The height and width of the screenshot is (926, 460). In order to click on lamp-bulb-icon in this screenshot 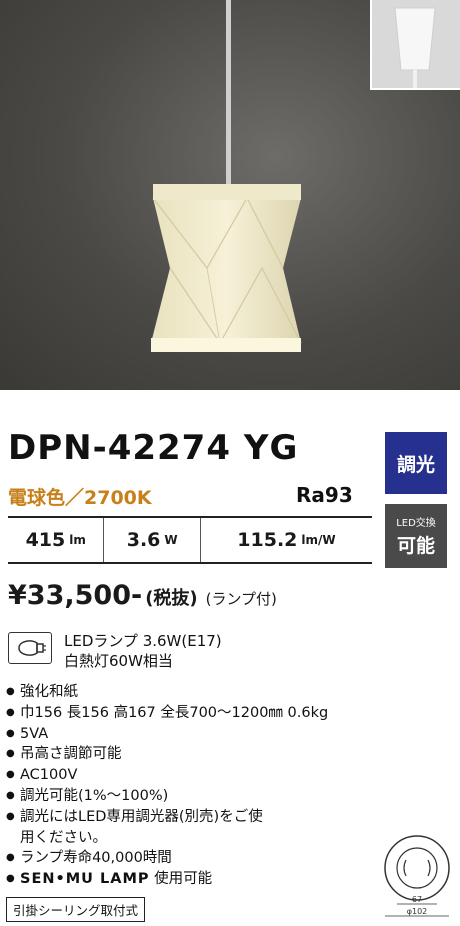, I will do `click(30, 648)`.